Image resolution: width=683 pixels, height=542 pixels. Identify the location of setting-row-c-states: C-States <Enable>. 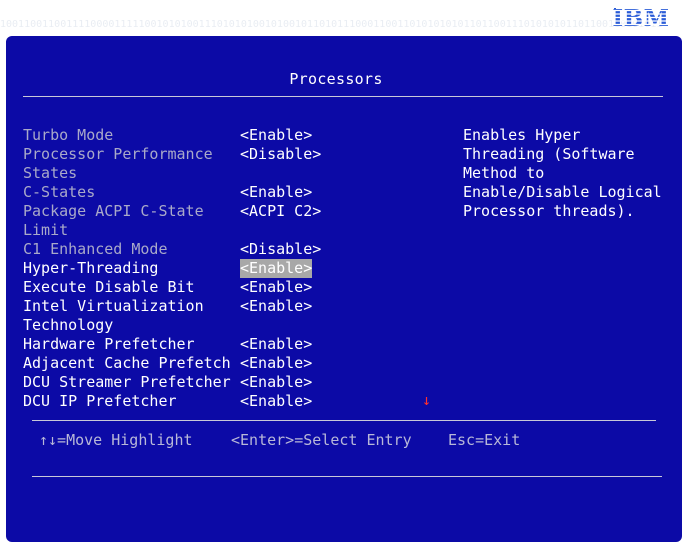
(233, 192).